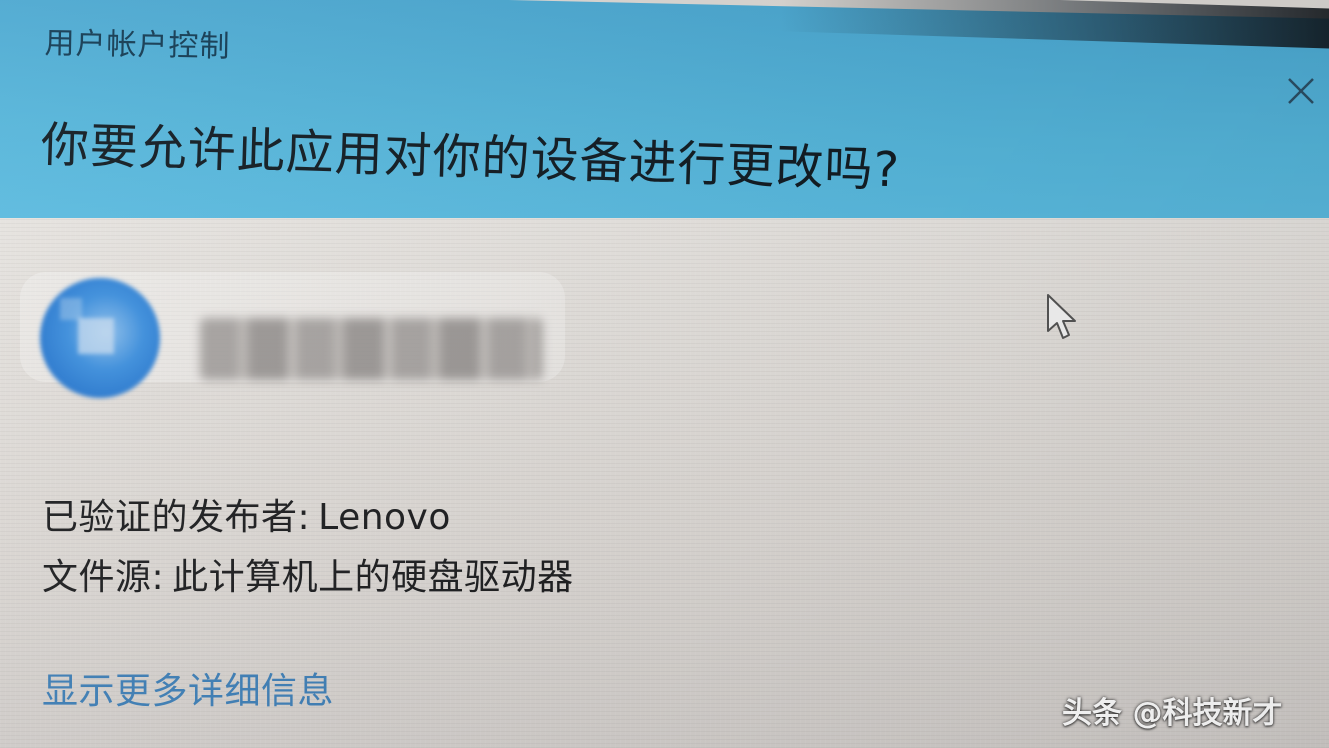 The image size is (1329, 748). I want to click on watermark-text: 头条 @科技新才, so click(1172, 713).